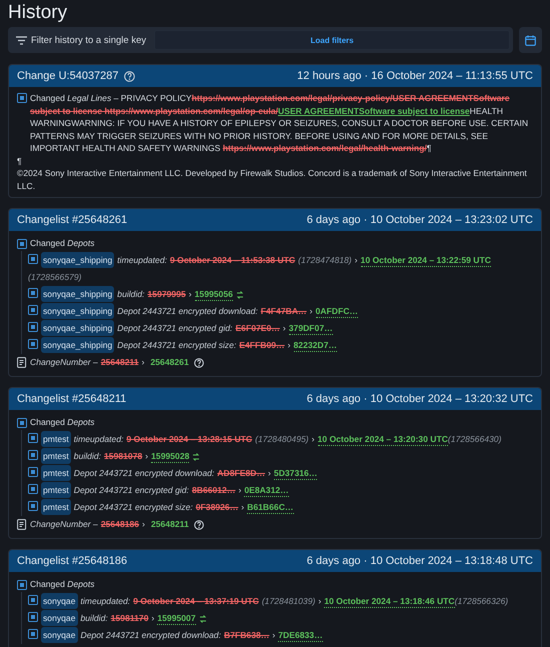  I want to click on old-value: 9 October 2024 – 13:37:19 UTC, so click(196, 601).